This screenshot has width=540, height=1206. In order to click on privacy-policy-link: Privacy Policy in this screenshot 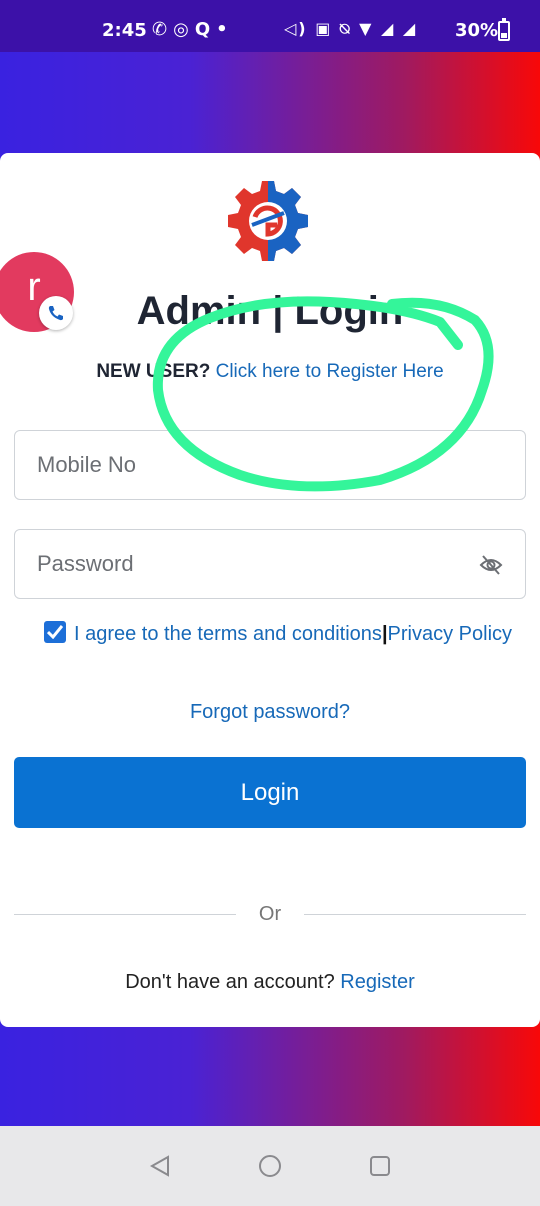, I will do `click(450, 634)`.